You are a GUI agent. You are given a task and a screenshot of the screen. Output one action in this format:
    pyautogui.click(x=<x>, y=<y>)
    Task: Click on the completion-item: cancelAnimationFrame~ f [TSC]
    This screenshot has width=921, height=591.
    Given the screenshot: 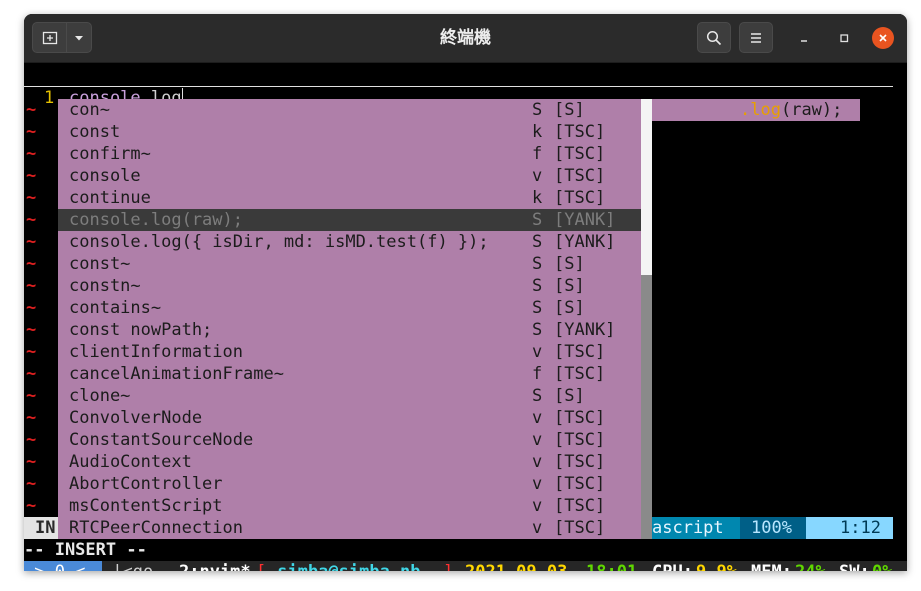 What is the action you would take?
    pyautogui.click(x=349, y=374)
    